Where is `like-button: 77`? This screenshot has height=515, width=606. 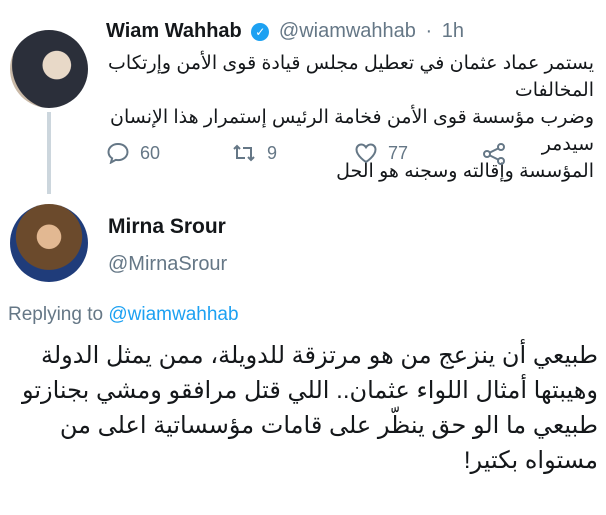 like-button: 77 is located at coordinates (381, 153).